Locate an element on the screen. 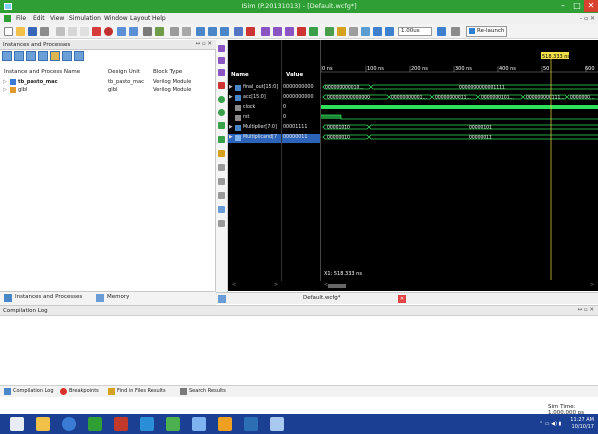 The width and height of the screenshot is (598, 434). window-icon is located at coordinates (224, 31).